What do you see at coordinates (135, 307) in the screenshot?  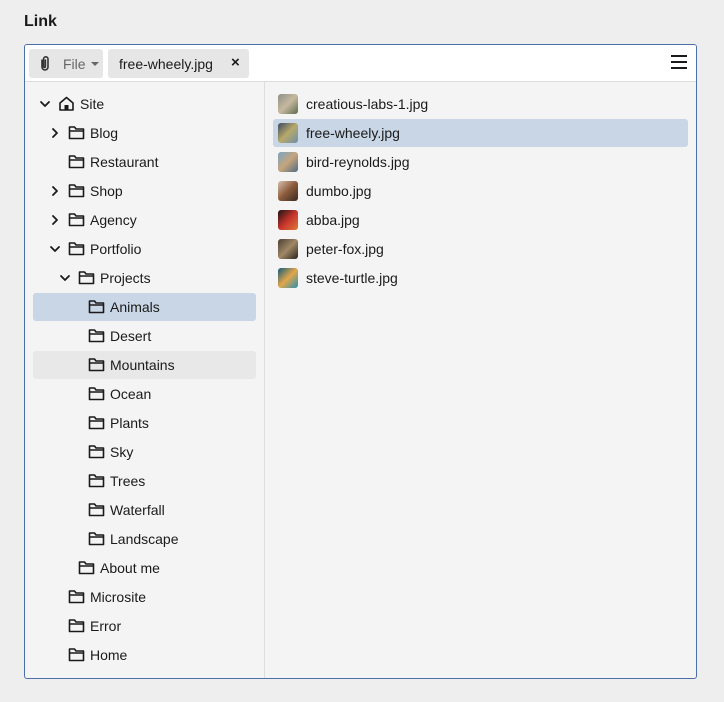 I see `tree-item-label: Animals` at bounding box center [135, 307].